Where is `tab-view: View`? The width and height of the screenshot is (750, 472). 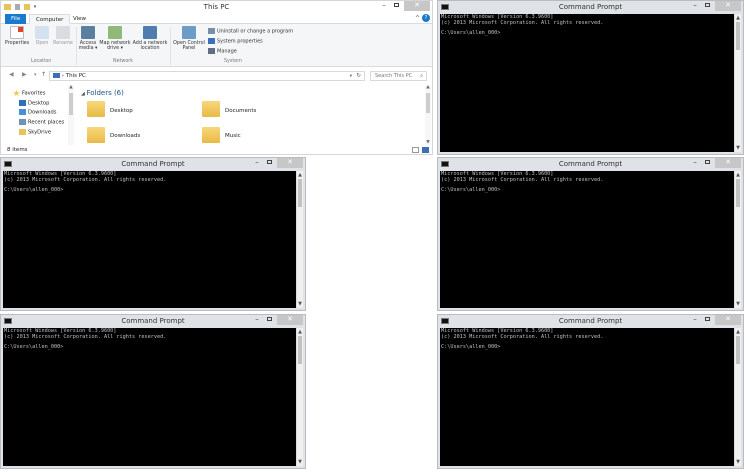 tab-view: View is located at coordinates (79, 19).